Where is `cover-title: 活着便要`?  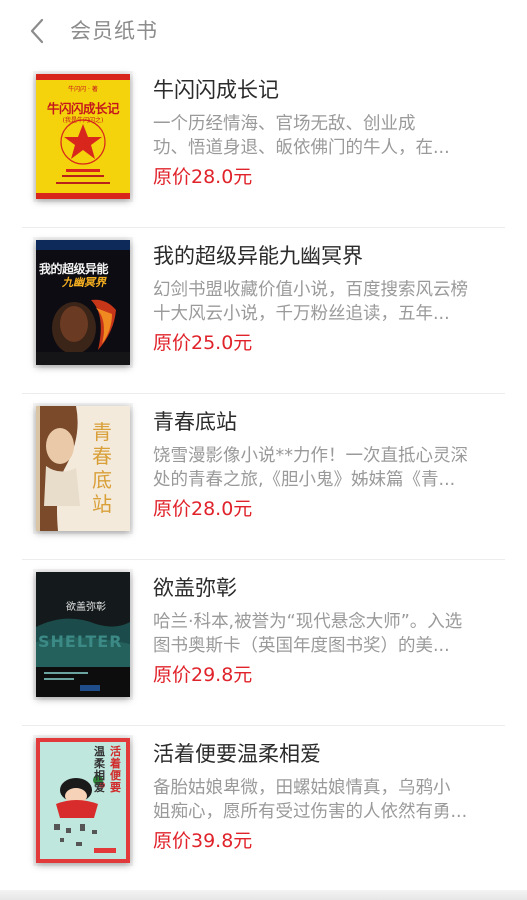 cover-title: 活着便要 is located at coordinates (115, 769).